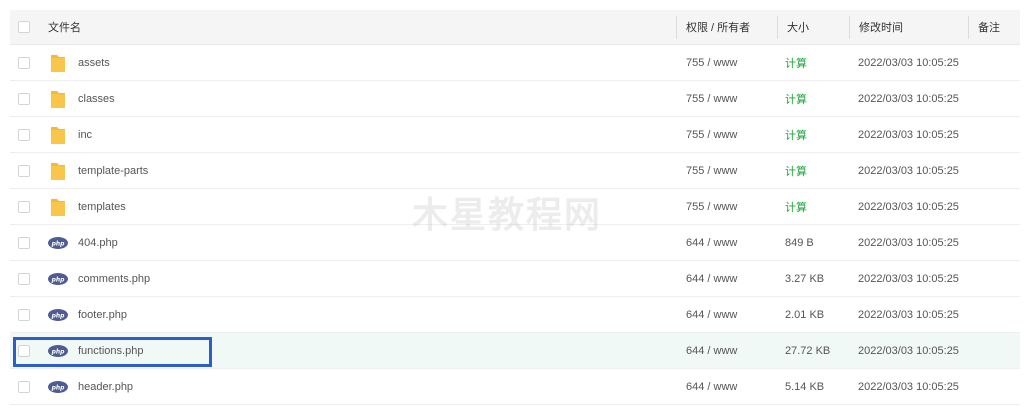  I want to click on file-name: comments.php, so click(114, 279).